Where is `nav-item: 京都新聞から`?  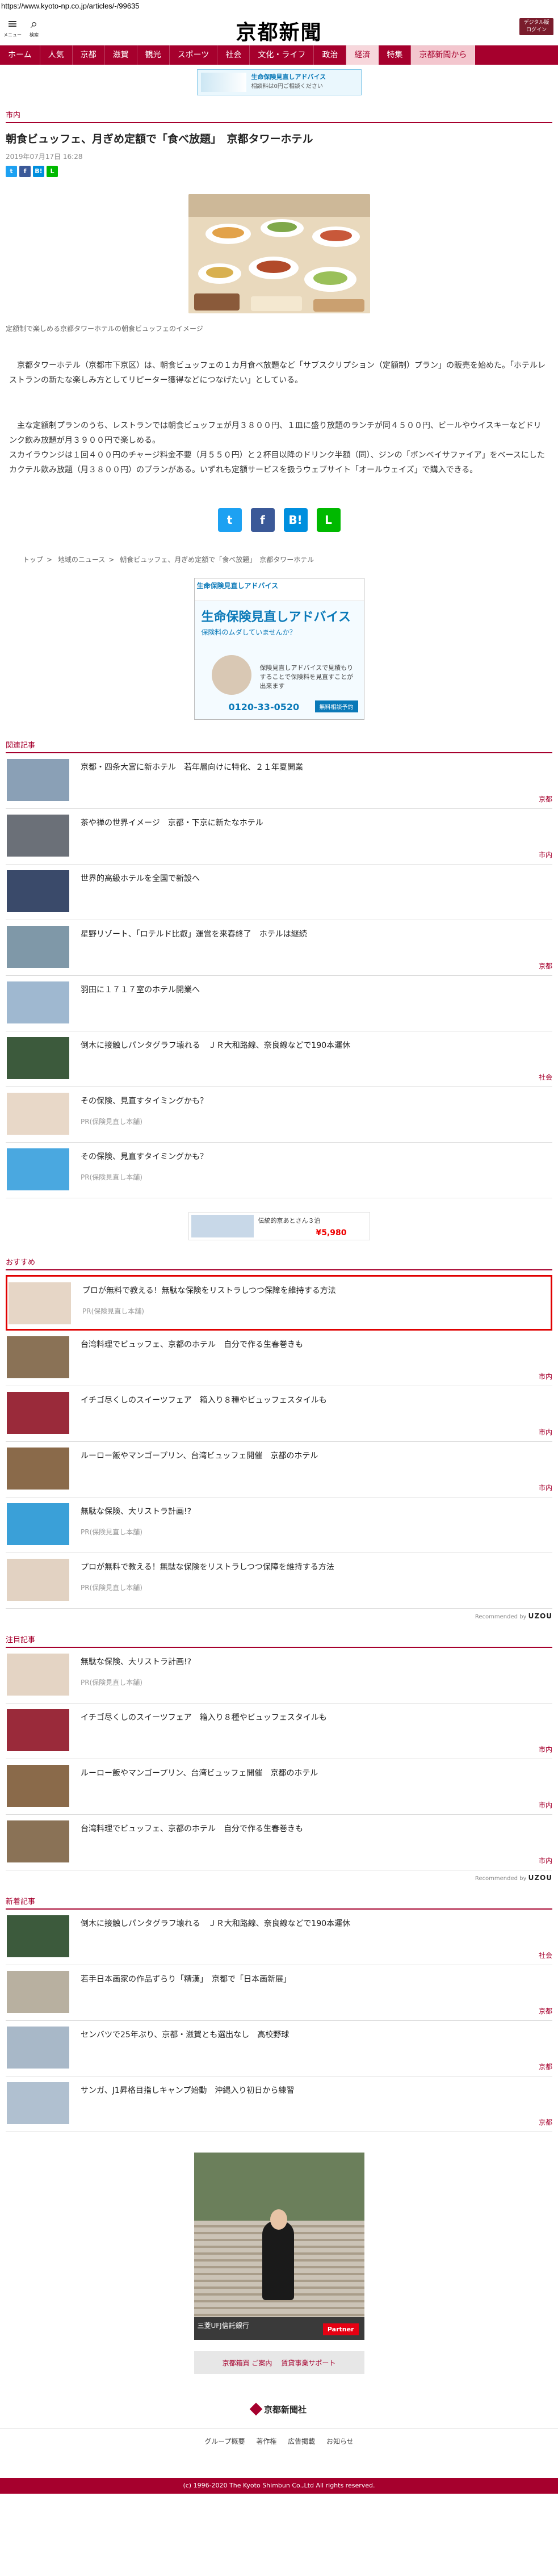
nav-item: 京都新聞から is located at coordinates (443, 55).